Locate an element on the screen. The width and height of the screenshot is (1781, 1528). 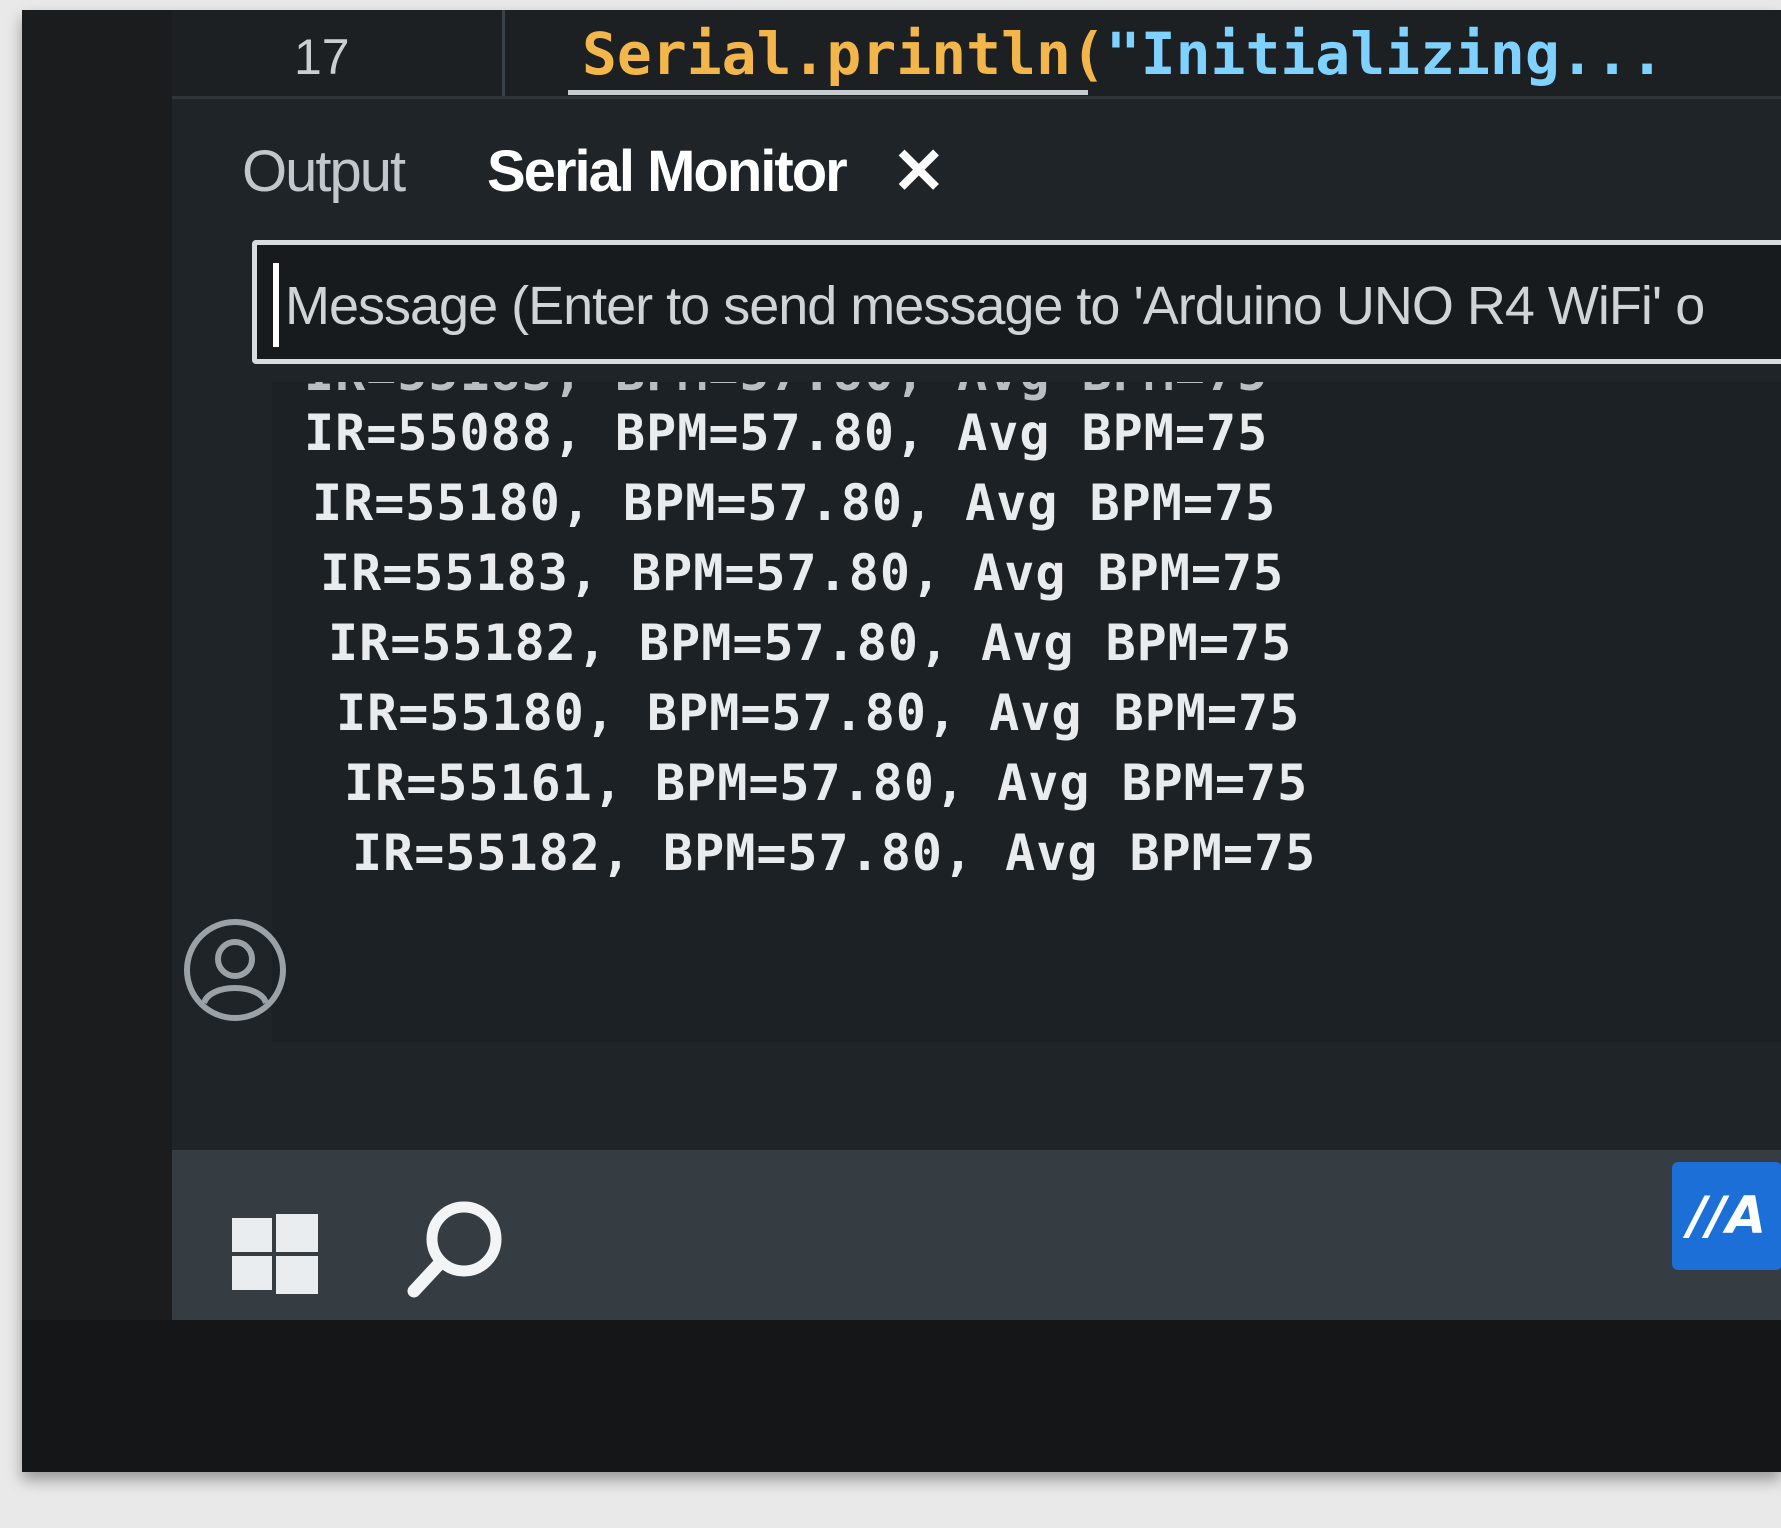
tab-serial-monitor: Serial Monitor is located at coordinates (667, 171).